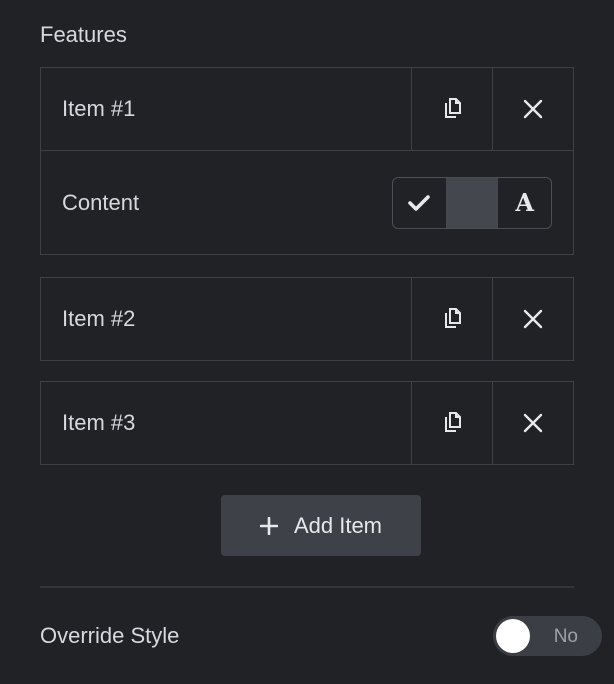 Image resolution: width=614 pixels, height=684 pixels. What do you see at coordinates (226, 319) in the screenshot?
I see `item-title: Item #2` at bounding box center [226, 319].